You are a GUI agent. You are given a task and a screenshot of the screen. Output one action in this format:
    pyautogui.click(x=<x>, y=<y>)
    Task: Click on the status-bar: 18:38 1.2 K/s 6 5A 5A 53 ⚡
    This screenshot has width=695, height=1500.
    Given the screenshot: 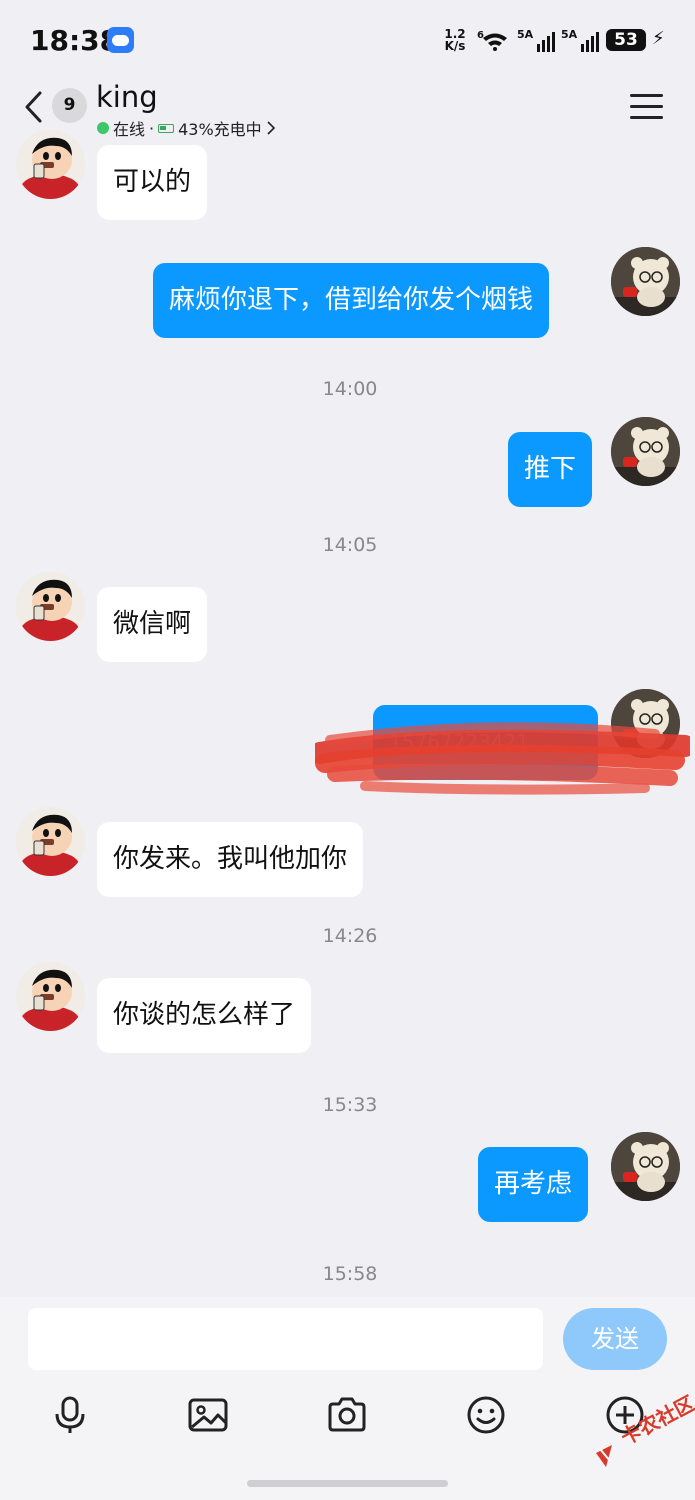 What is the action you would take?
    pyautogui.click(x=347, y=40)
    